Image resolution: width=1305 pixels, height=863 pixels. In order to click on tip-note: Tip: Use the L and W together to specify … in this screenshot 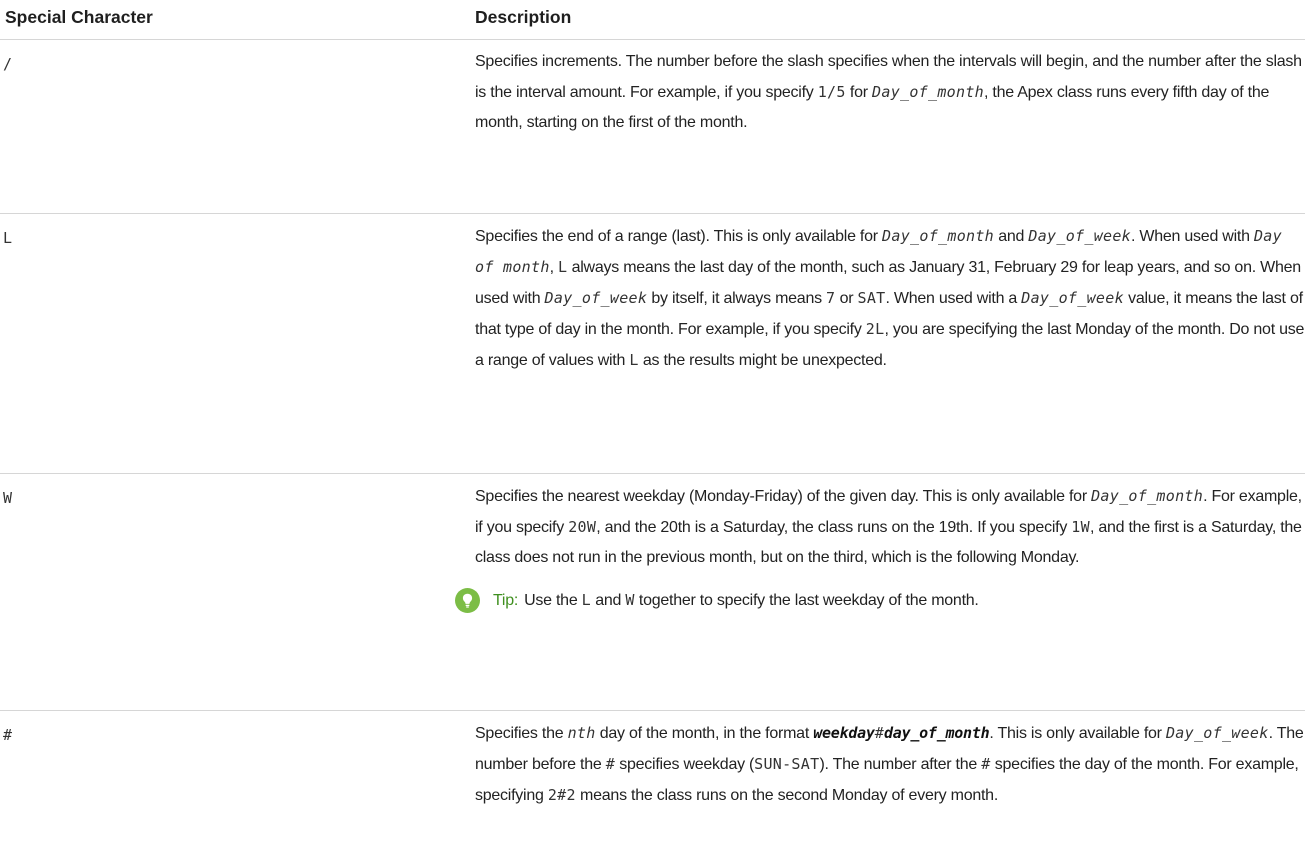, I will do `click(880, 600)`.